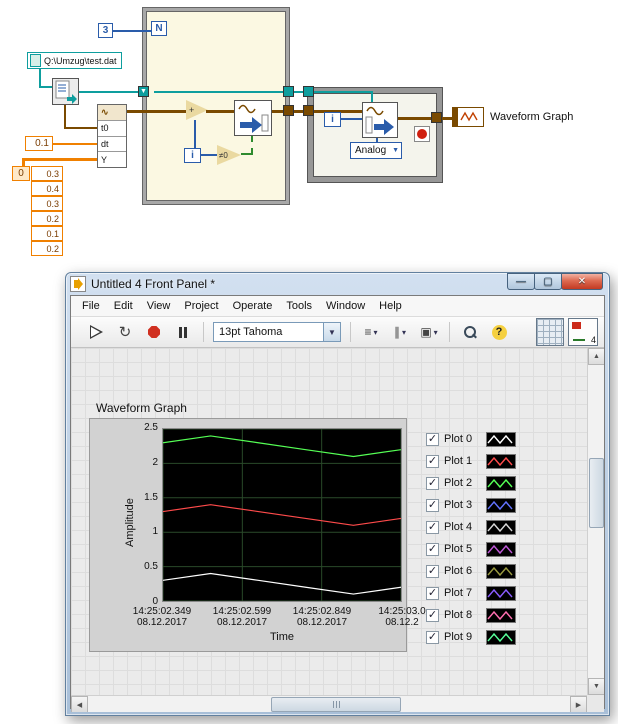  Describe the element at coordinates (39, 143) in the screenshot. I see `dt-constant: 0.1` at that location.